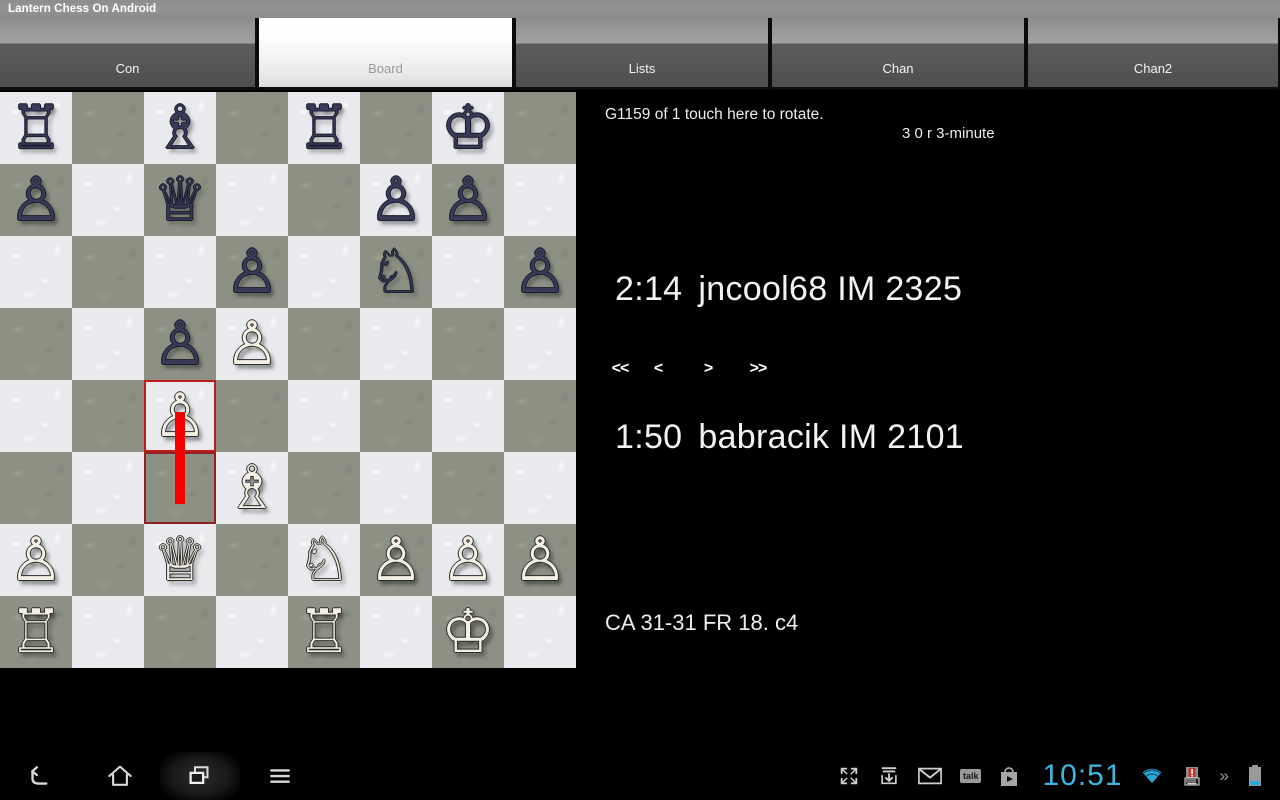  I want to click on board-square-e1: ♖, so click(324, 632).